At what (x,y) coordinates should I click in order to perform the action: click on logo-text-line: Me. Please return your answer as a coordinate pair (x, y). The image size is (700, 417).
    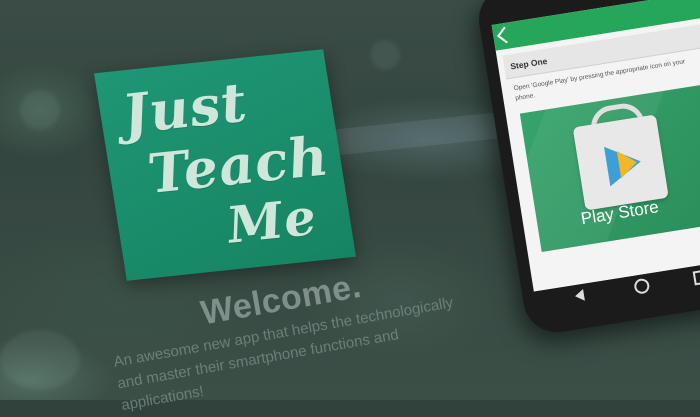
    Looking at the image, I should click on (271, 221).